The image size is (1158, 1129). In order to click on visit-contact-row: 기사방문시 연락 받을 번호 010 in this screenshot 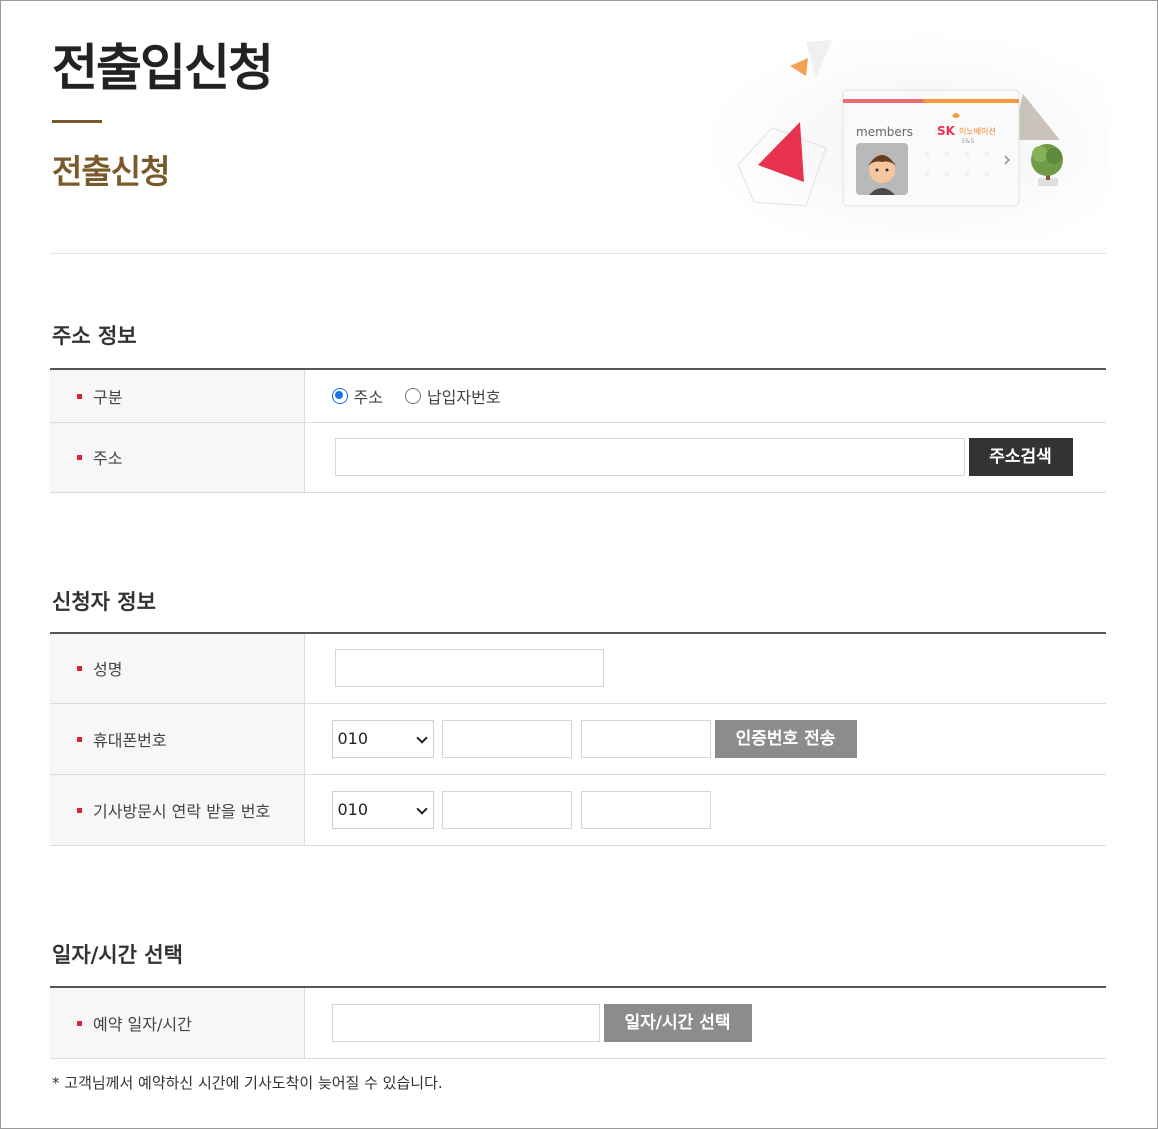, I will do `click(578, 810)`.